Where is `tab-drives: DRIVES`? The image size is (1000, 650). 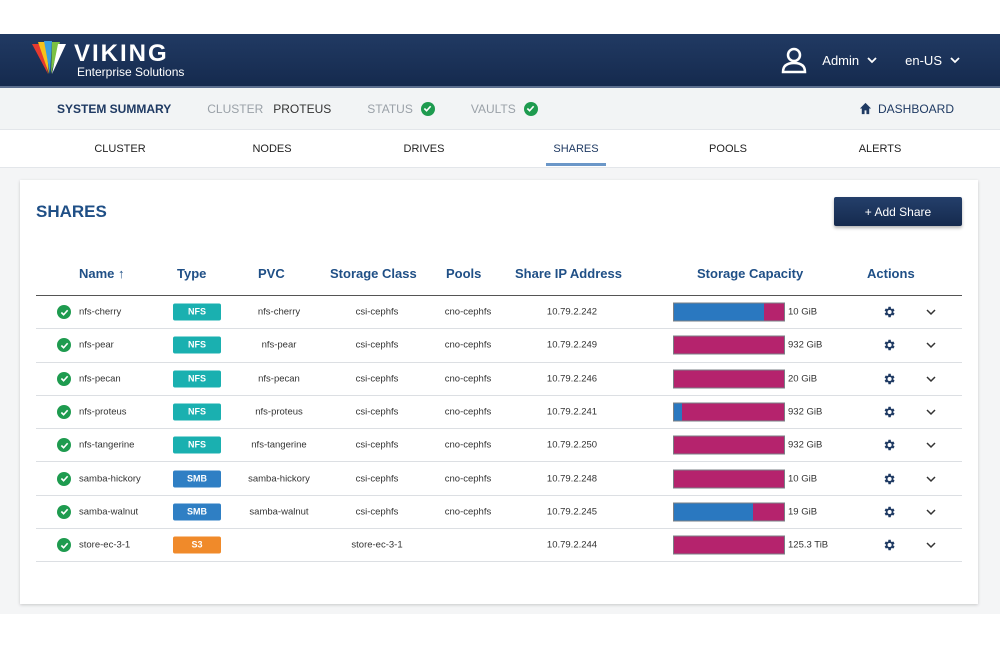
tab-drives: DRIVES is located at coordinates (424, 149).